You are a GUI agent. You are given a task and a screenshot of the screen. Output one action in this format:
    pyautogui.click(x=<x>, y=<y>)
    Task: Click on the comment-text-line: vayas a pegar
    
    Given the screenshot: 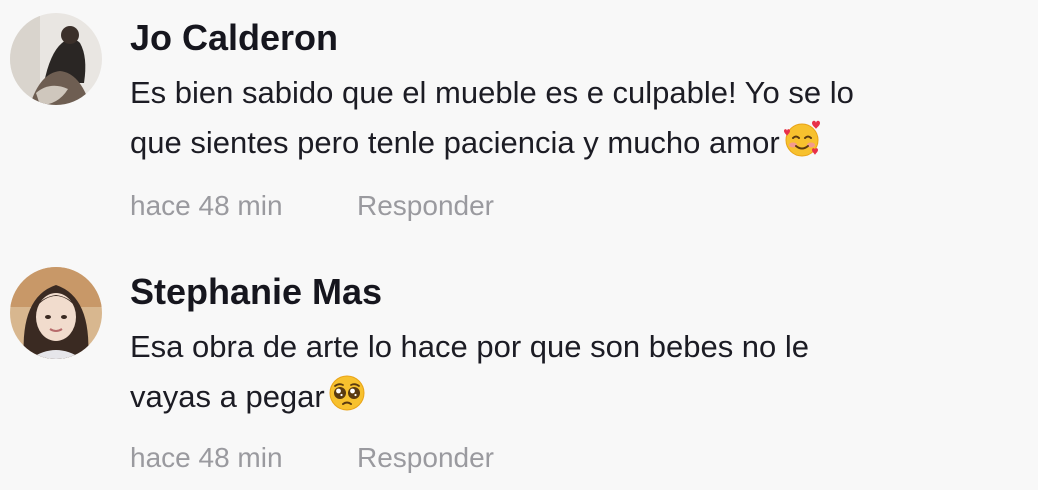 What is the action you would take?
    pyautogui.click(x=227, y=396)
    